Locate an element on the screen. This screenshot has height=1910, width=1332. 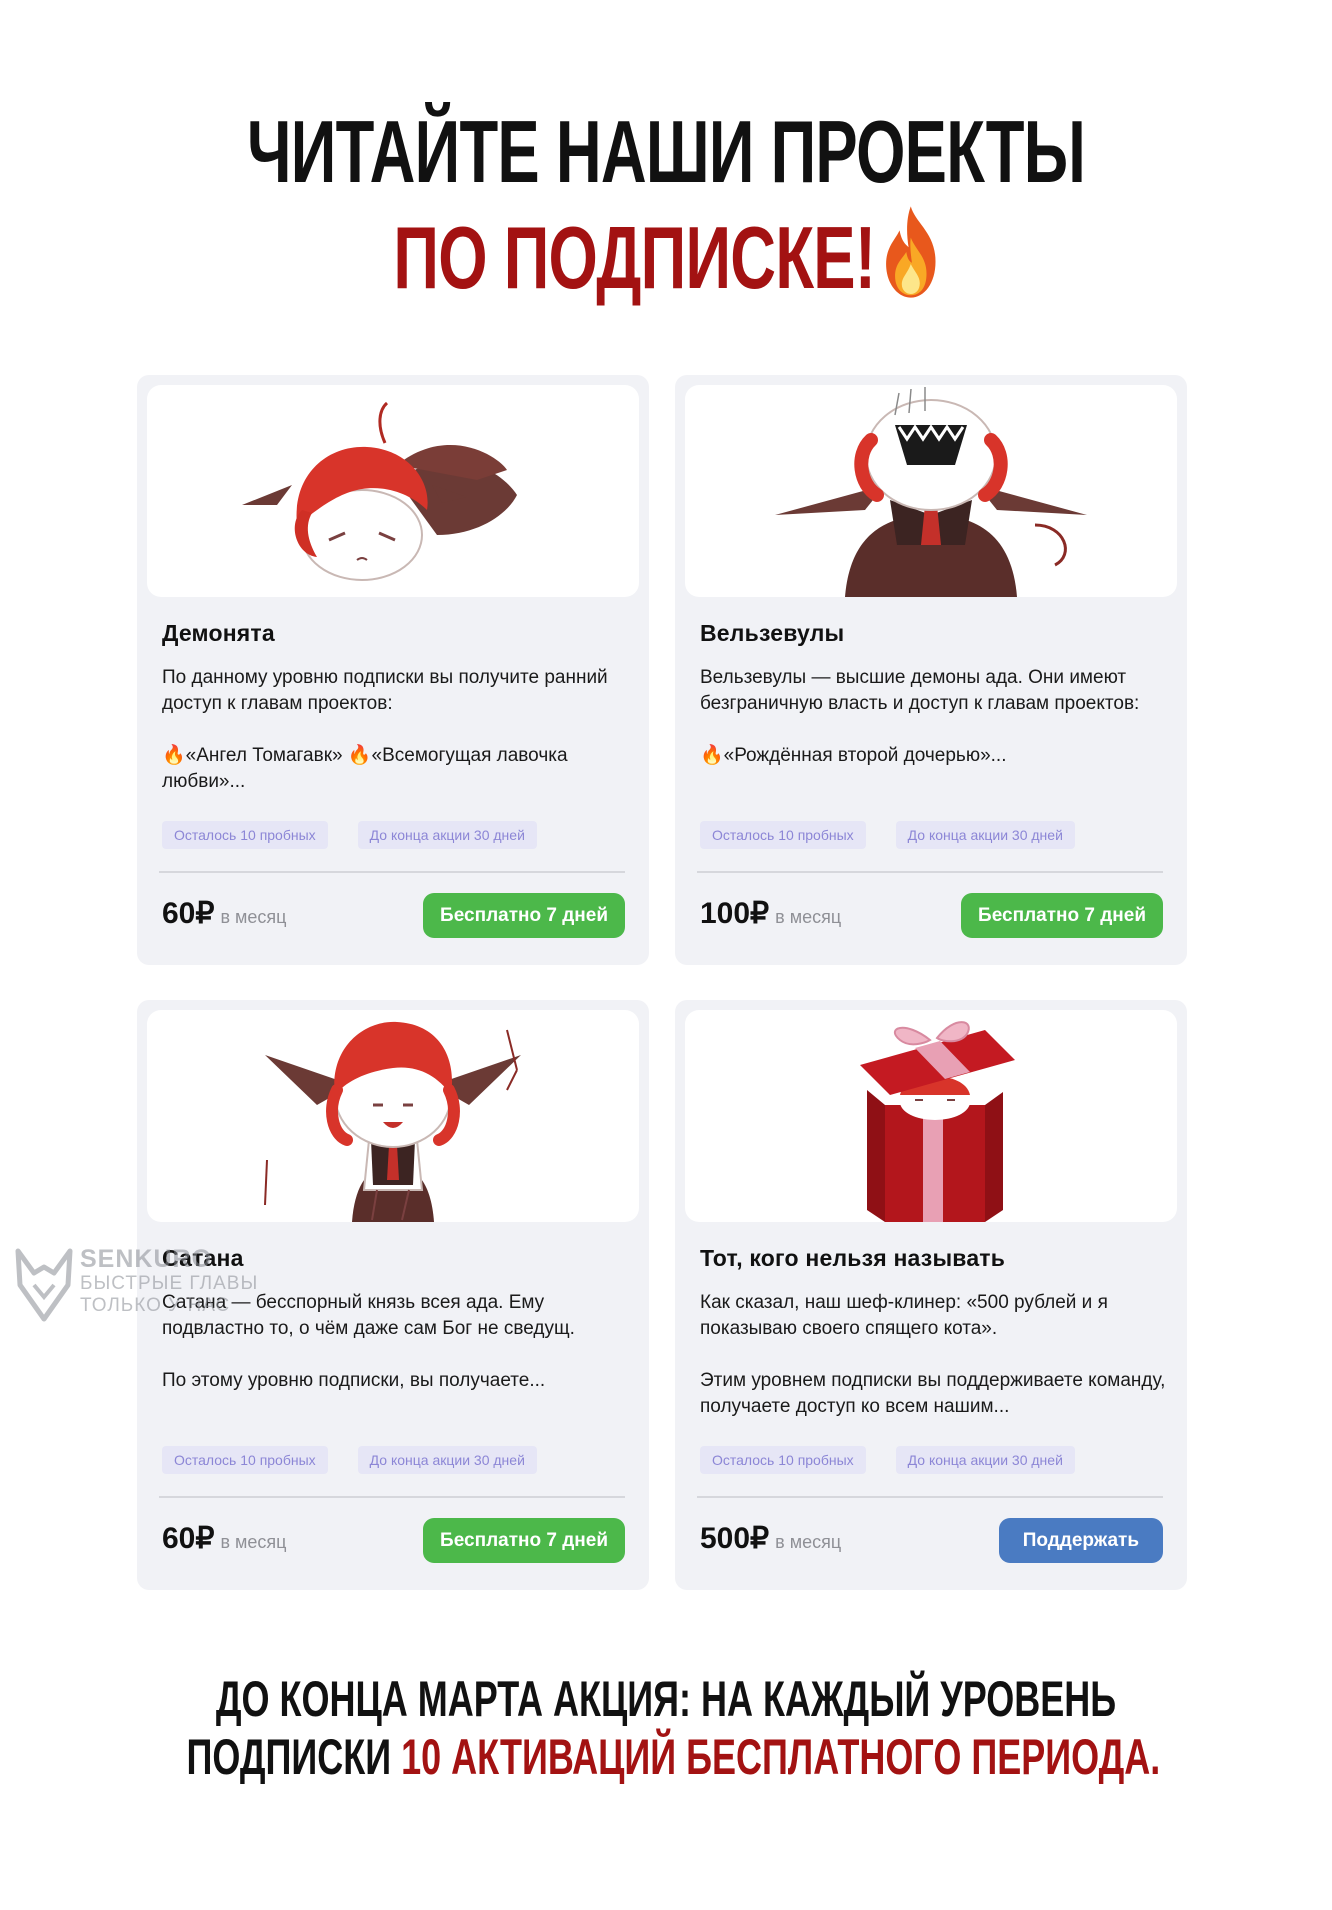
support-button: Поддержать is located at coordinates (1080, 1540).